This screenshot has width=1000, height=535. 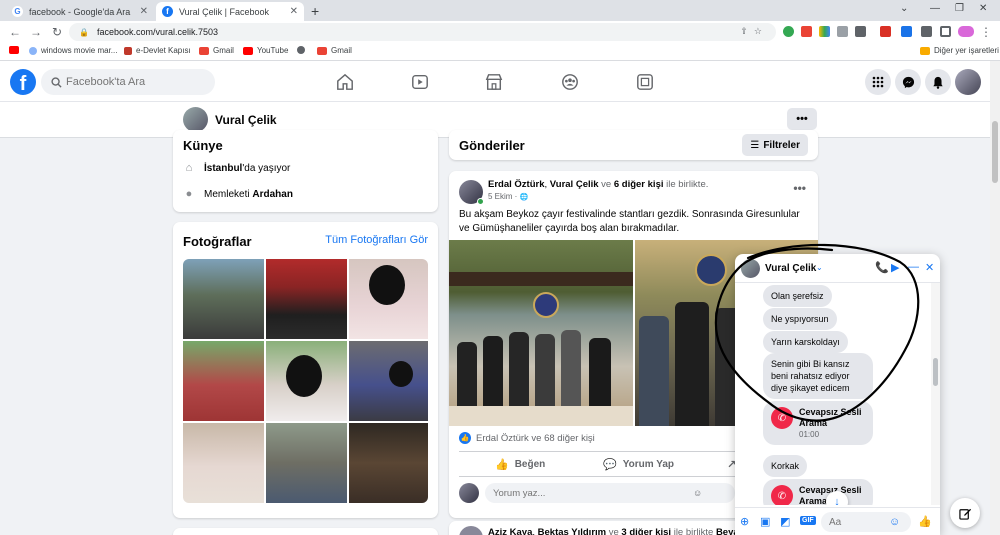 What do you see at coordinates (265, 50) in the screenshot?
I see `bookmark-youtube: YouTube` at bounding box center [265, 50].